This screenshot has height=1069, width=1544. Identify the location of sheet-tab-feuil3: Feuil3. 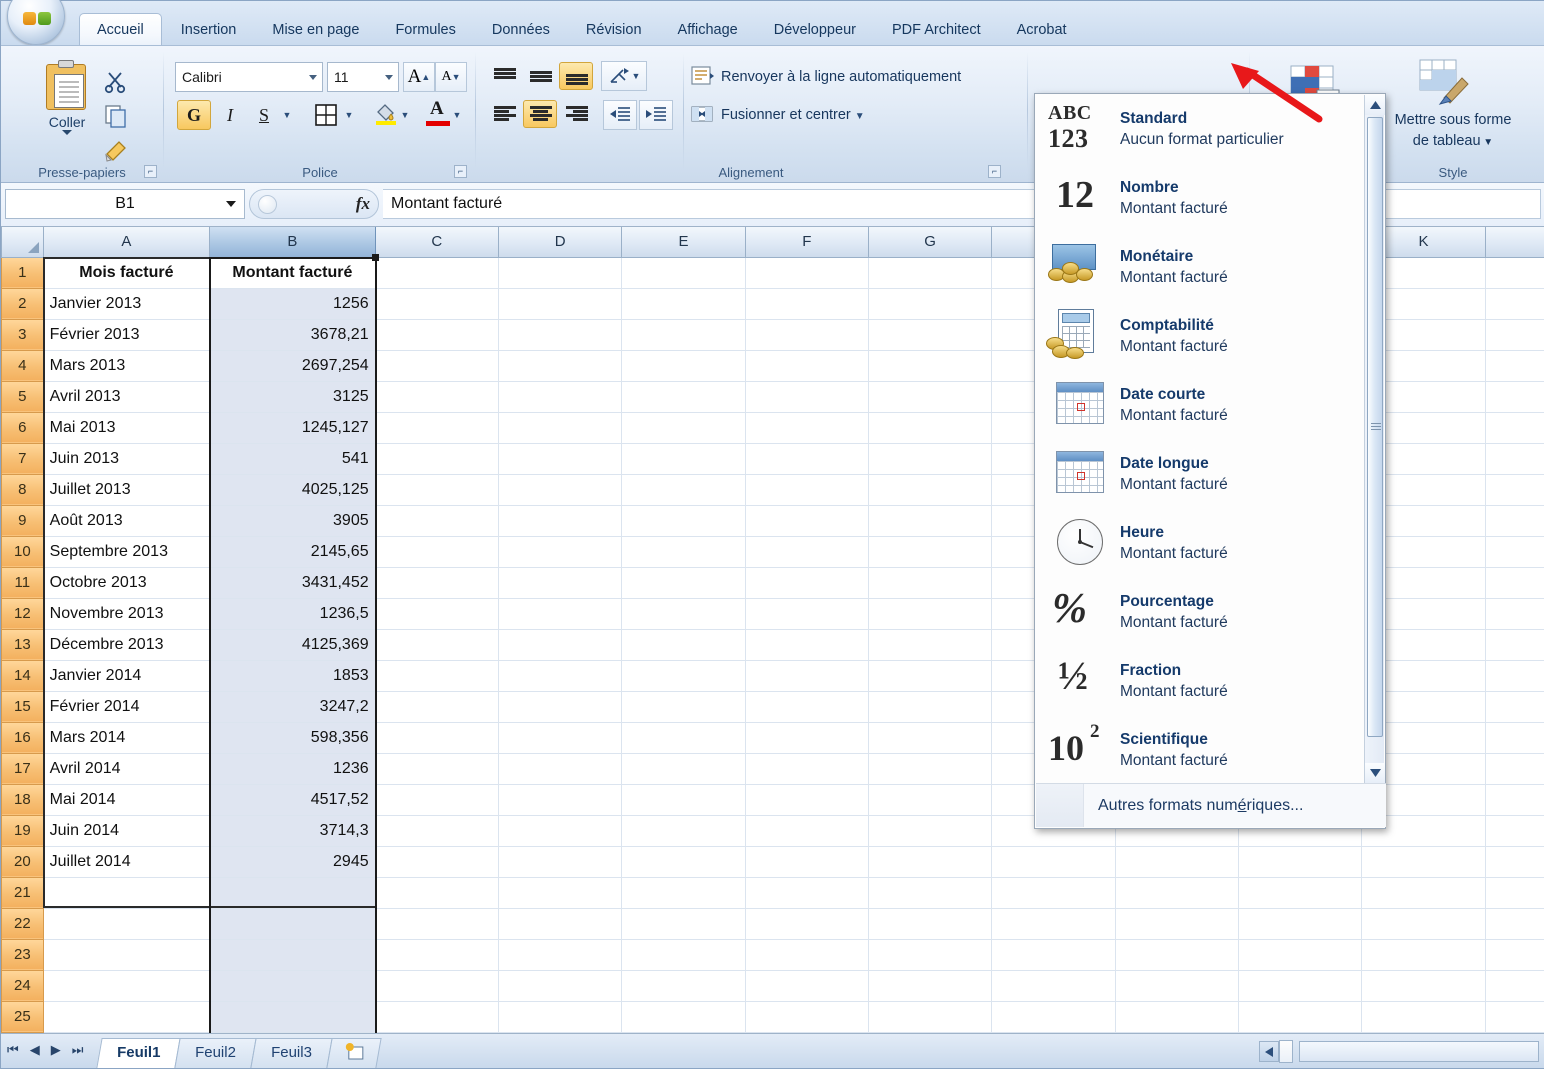
(291, 1053).